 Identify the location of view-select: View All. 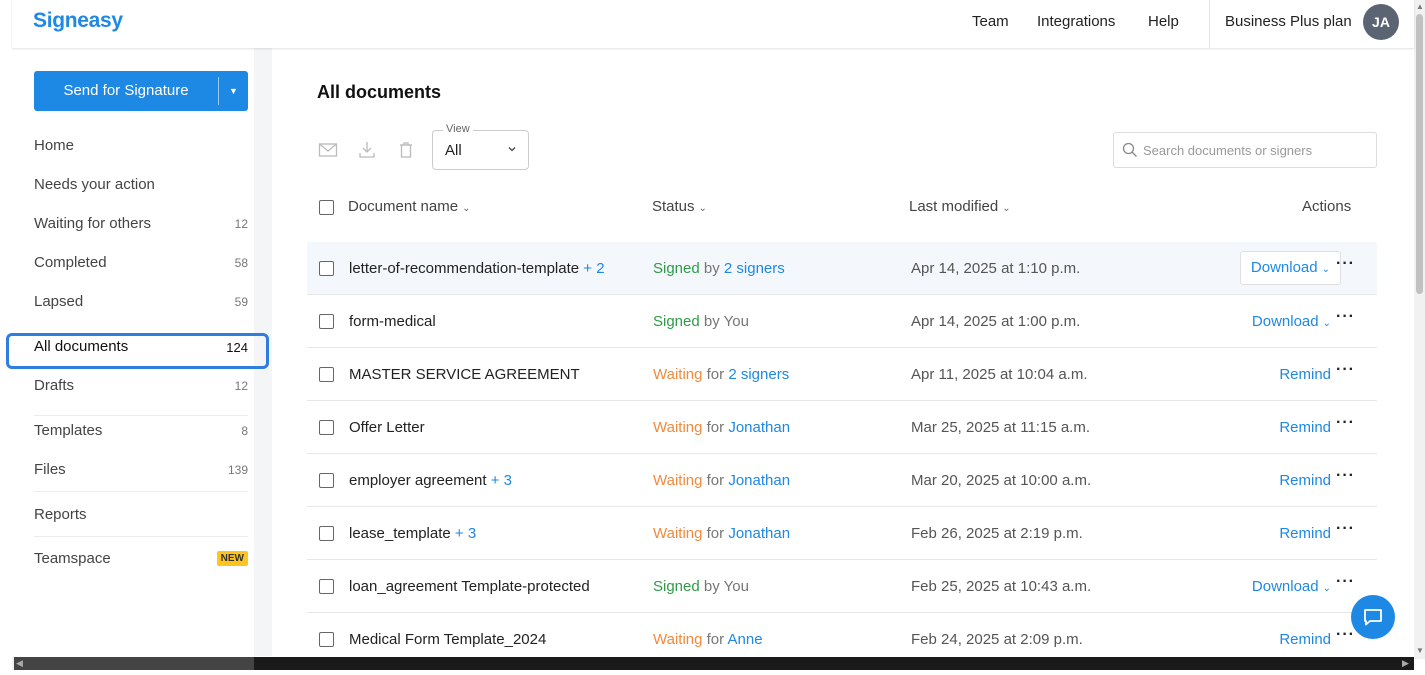
(480, 146).